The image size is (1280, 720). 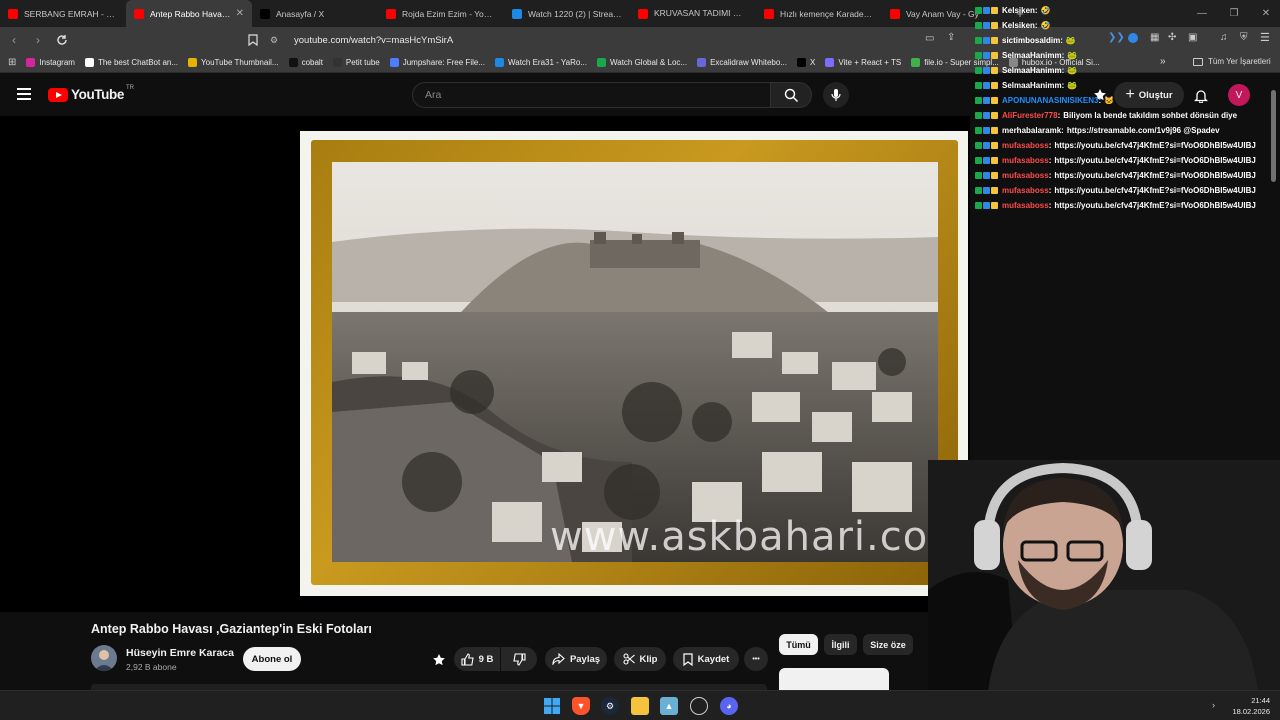 What do you see at coordinates (693, 13) in the screenshot?
I see `browser-tab: KRUVASAN TADIMI 🥐 EV` at bounding box center [693, 13].